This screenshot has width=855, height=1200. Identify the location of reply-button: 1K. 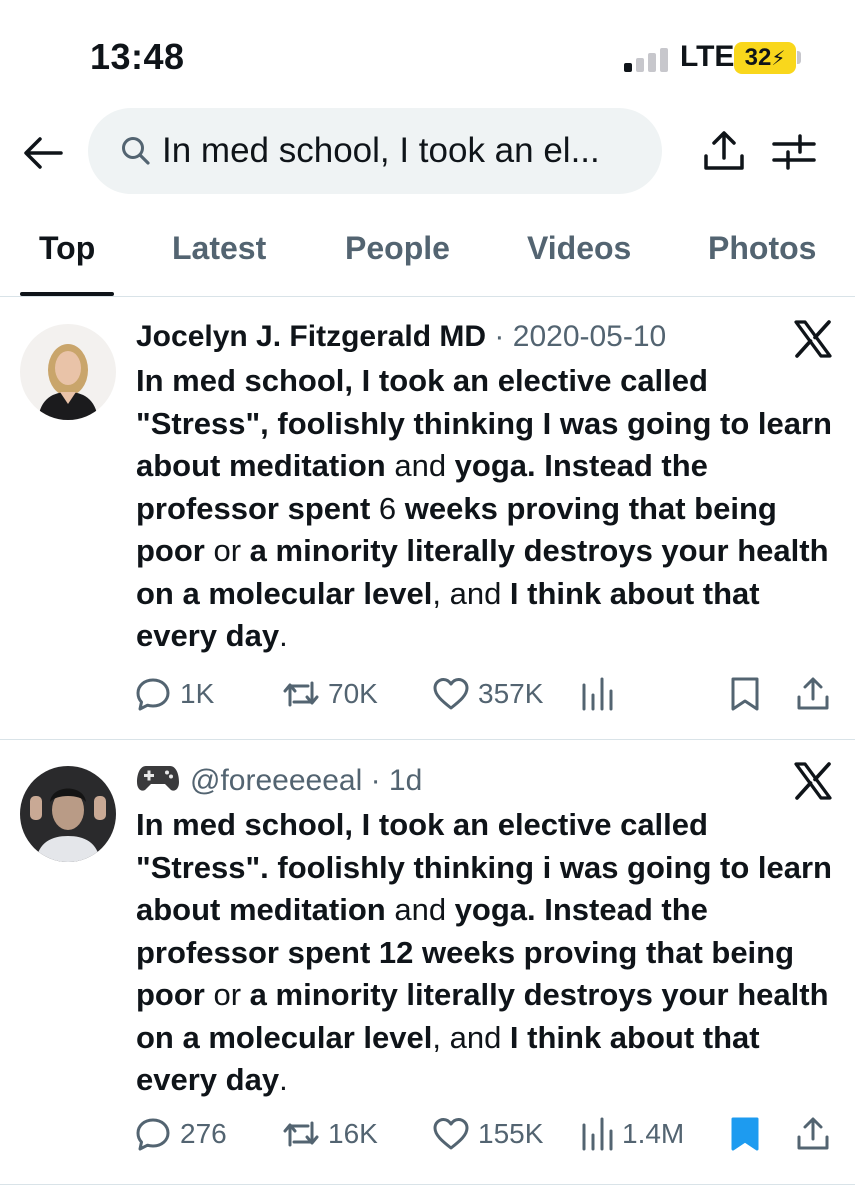
(174, 694).